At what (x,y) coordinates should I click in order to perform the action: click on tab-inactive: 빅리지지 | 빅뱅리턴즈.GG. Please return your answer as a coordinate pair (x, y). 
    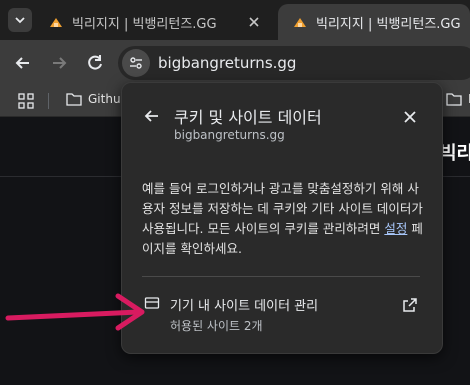
    Looking at the image, I should click on (154, 22).